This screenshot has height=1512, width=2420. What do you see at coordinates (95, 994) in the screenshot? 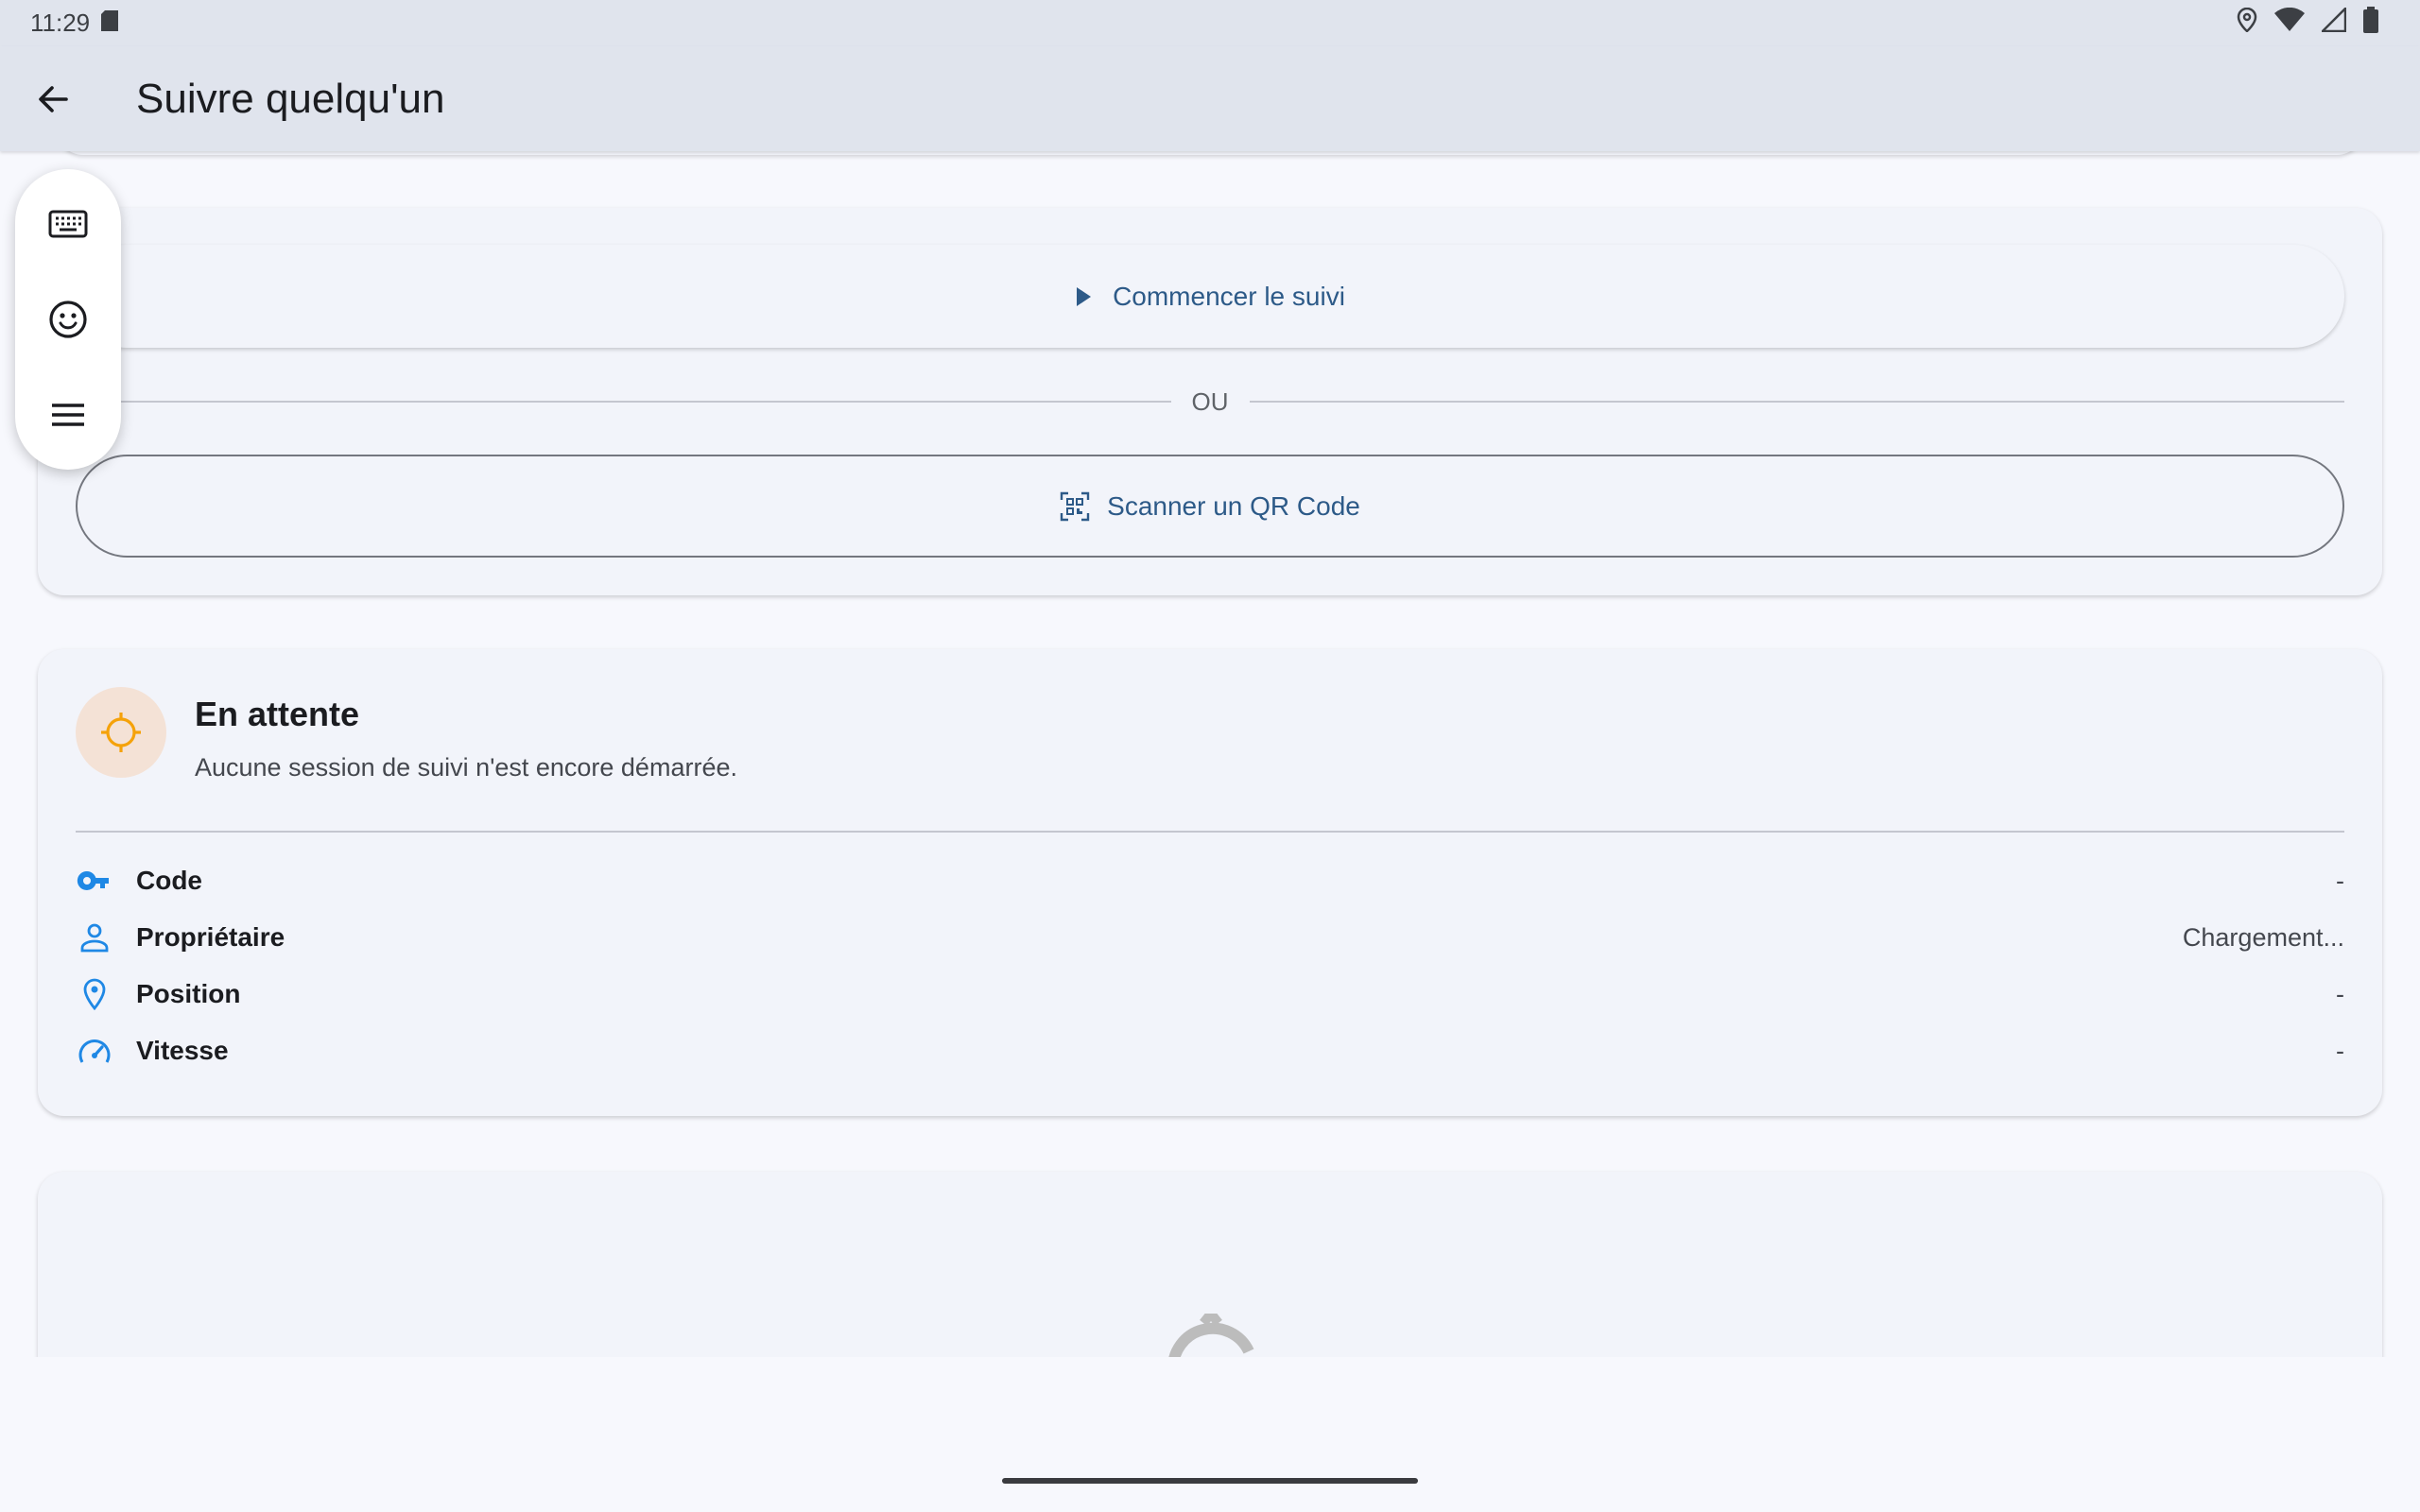
I see `location-pin-icon` at bounding box center [95, 994].